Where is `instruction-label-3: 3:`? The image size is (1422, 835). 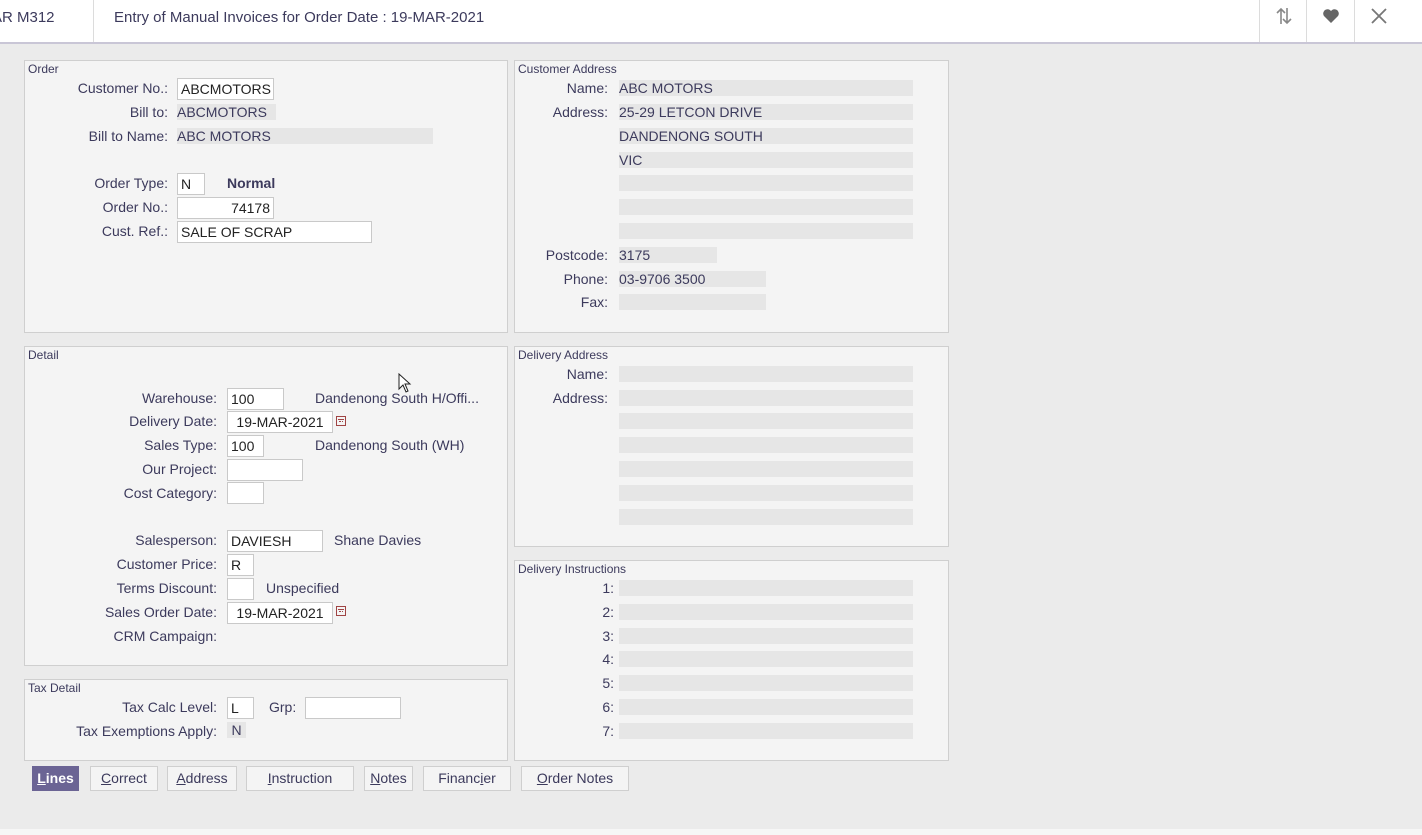 instruction-label-3: 3: is located at coordinates (608, 636).